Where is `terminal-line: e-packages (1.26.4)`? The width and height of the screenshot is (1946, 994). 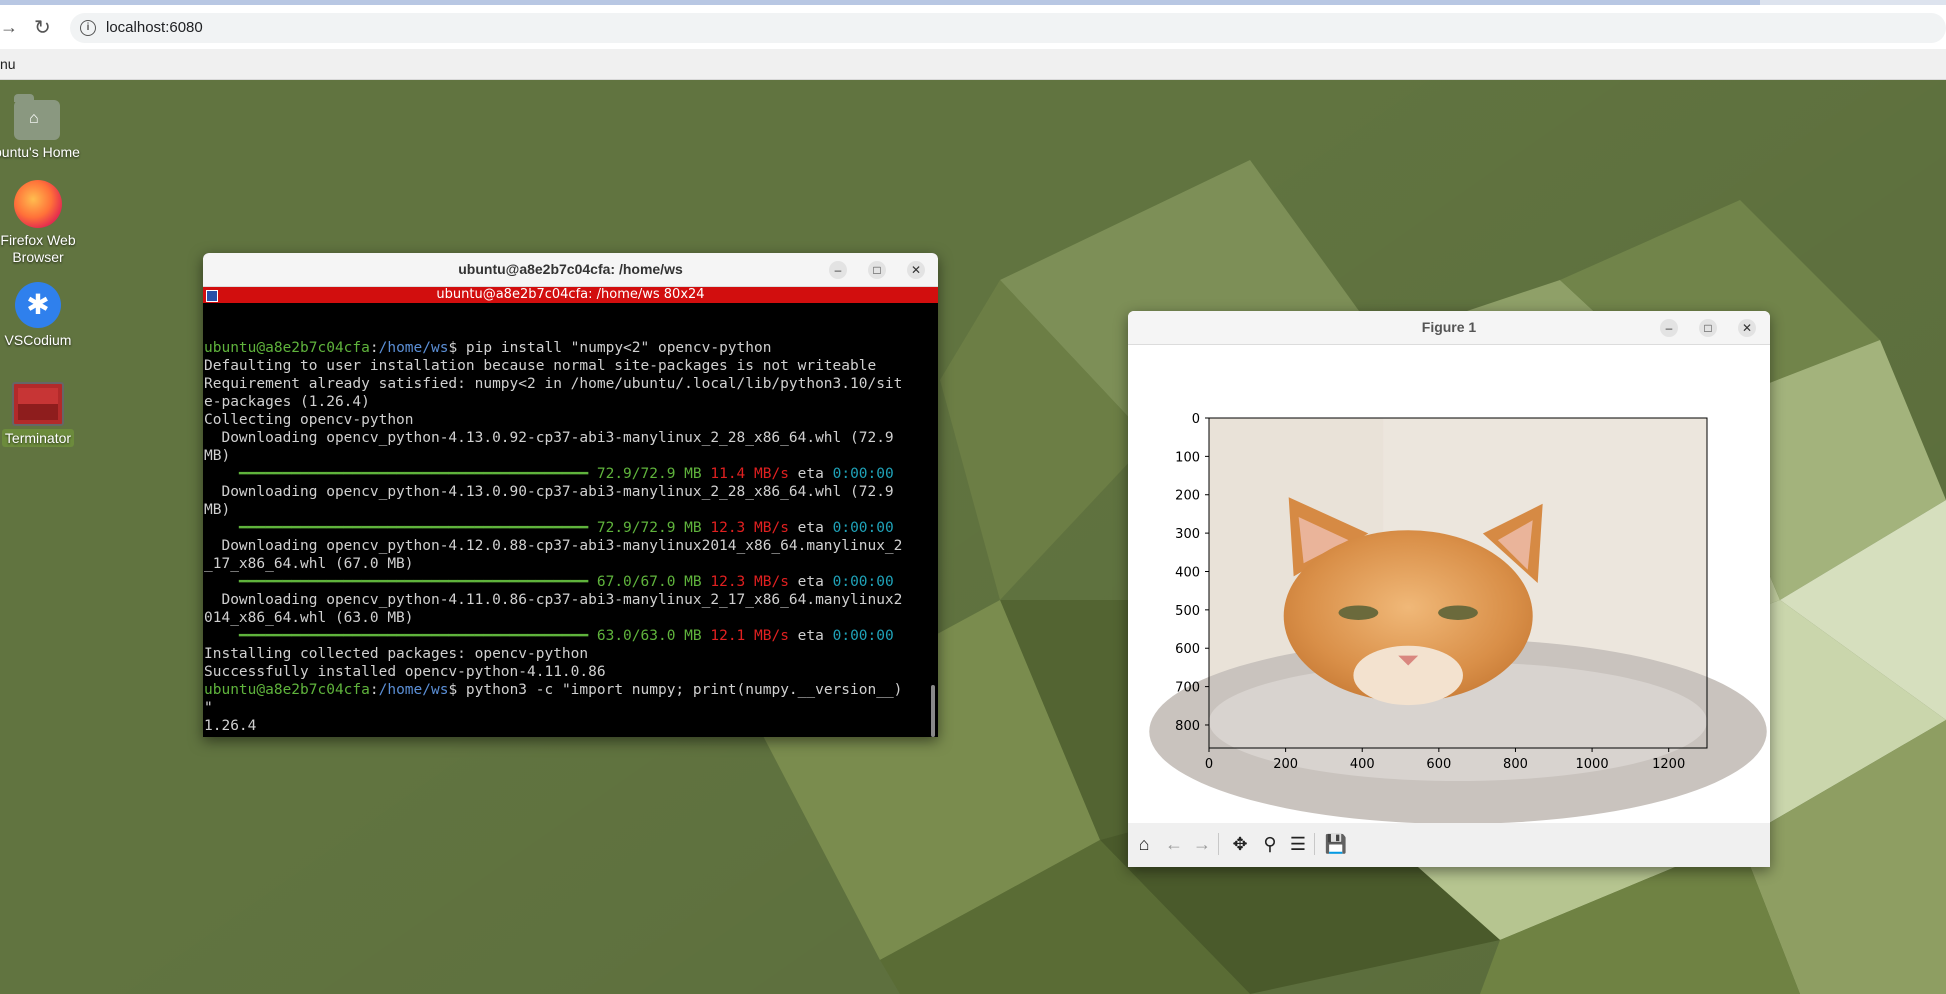 terminal-line: e-packages (1.26.4) is located at coordinates (287, 402).